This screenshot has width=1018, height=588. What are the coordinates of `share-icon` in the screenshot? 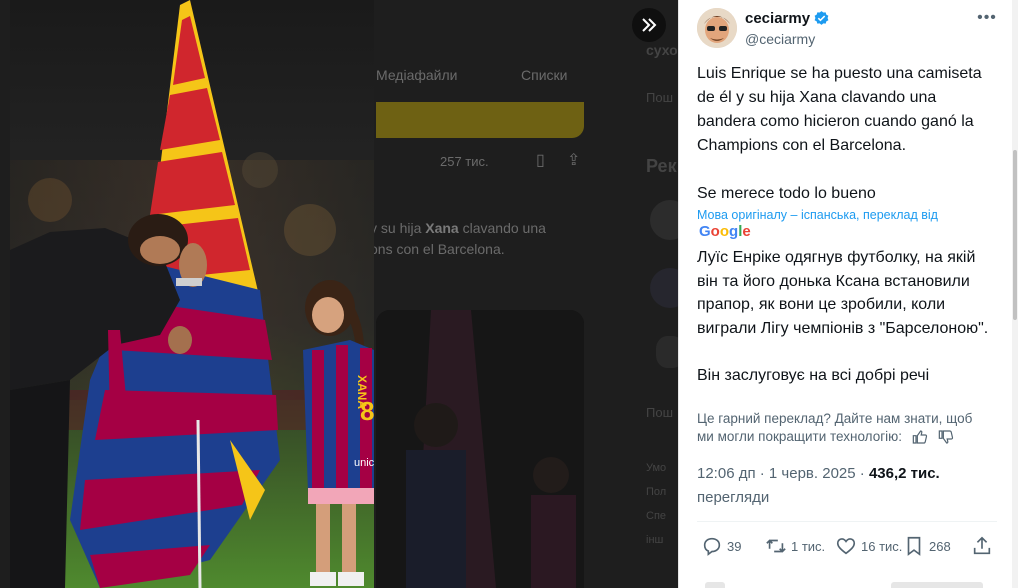 It's located at (982, 545).